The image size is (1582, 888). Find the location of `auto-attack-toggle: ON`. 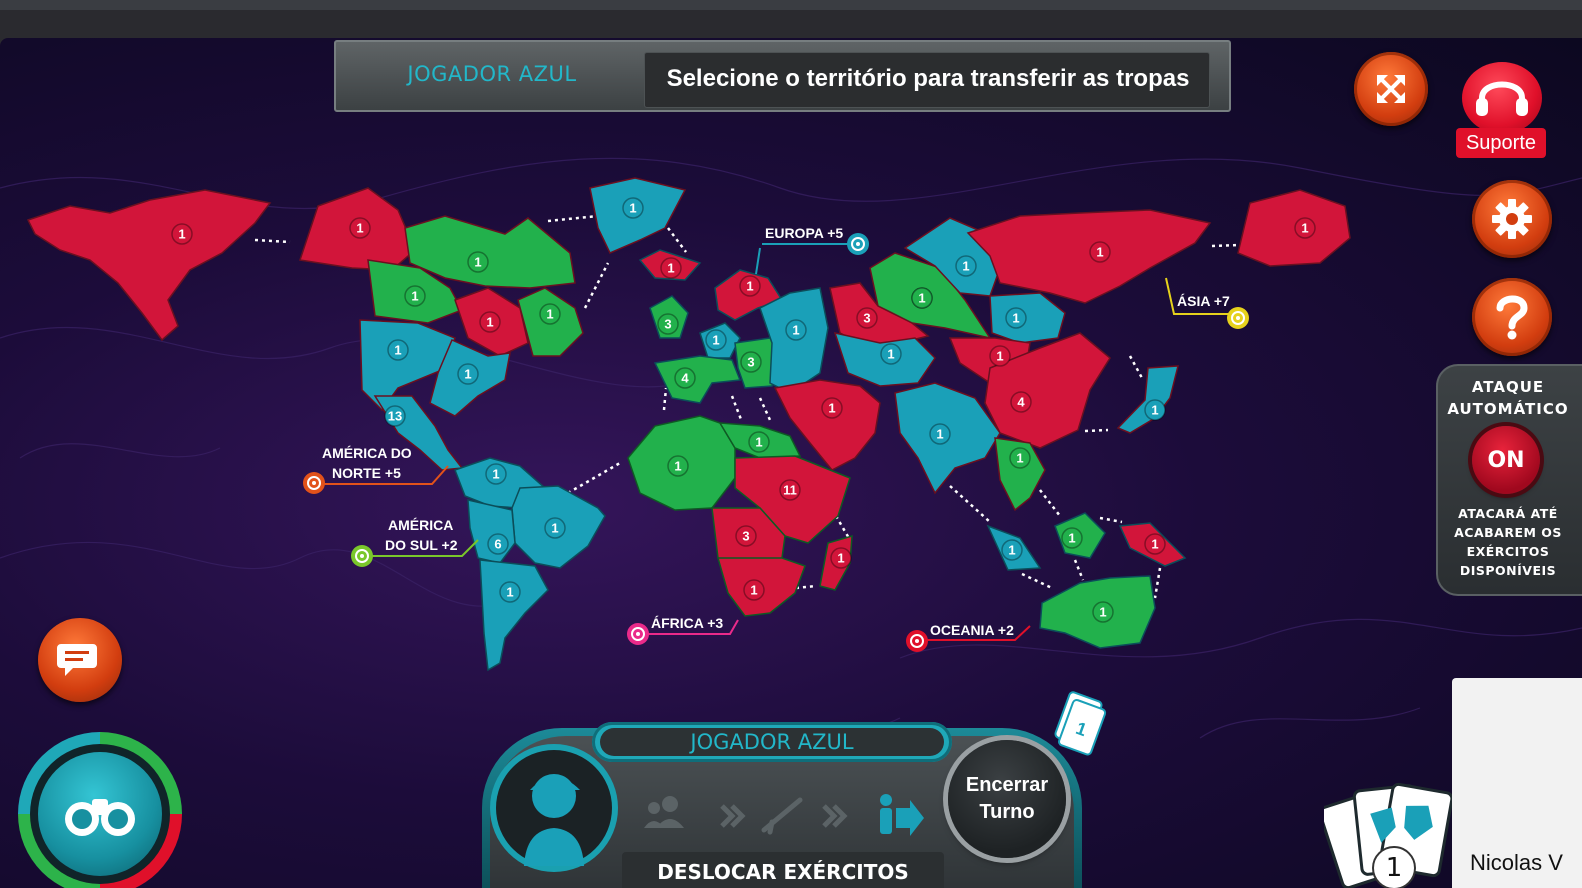

auto-attack-toggle: ON is located at coordinates (1506, 460).